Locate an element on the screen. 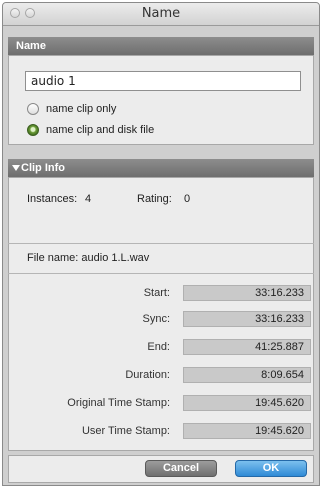 This screenshot has height=490, width=324. end-label: End: is located at coordinates (158, 347).